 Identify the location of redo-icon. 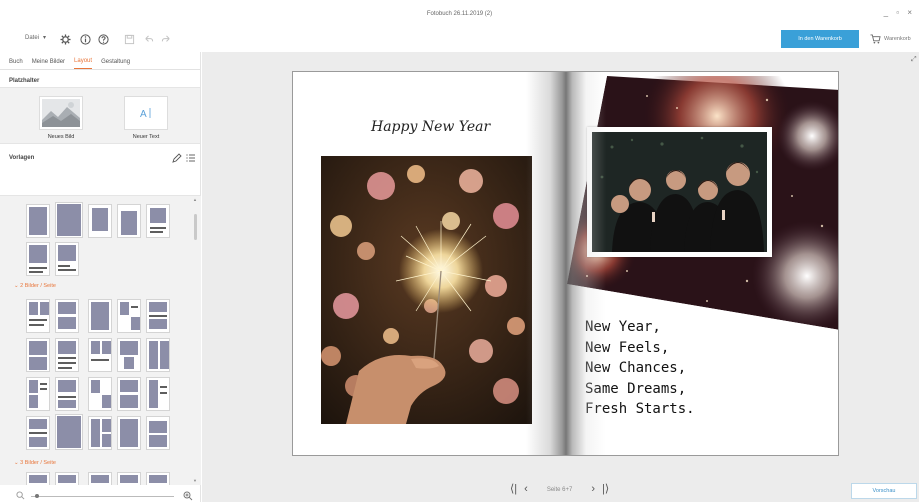
(166, 39).